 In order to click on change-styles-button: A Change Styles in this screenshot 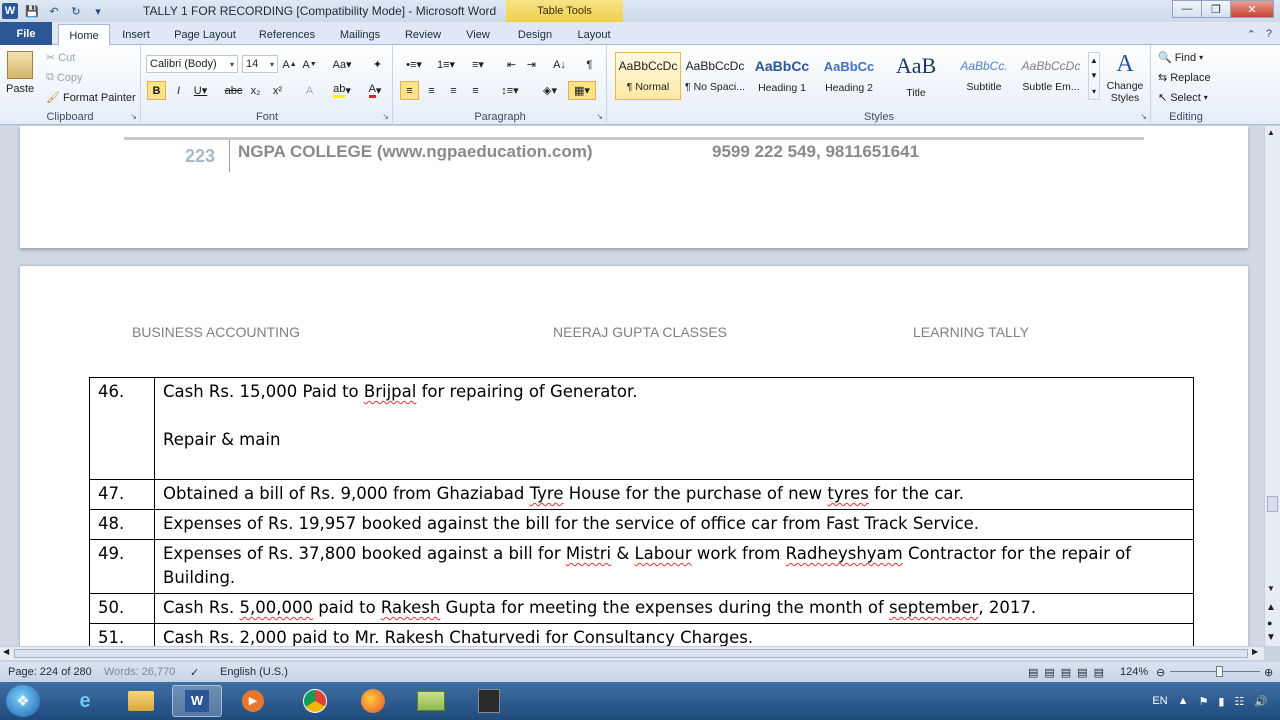, I will do `click(1125, 77)`.